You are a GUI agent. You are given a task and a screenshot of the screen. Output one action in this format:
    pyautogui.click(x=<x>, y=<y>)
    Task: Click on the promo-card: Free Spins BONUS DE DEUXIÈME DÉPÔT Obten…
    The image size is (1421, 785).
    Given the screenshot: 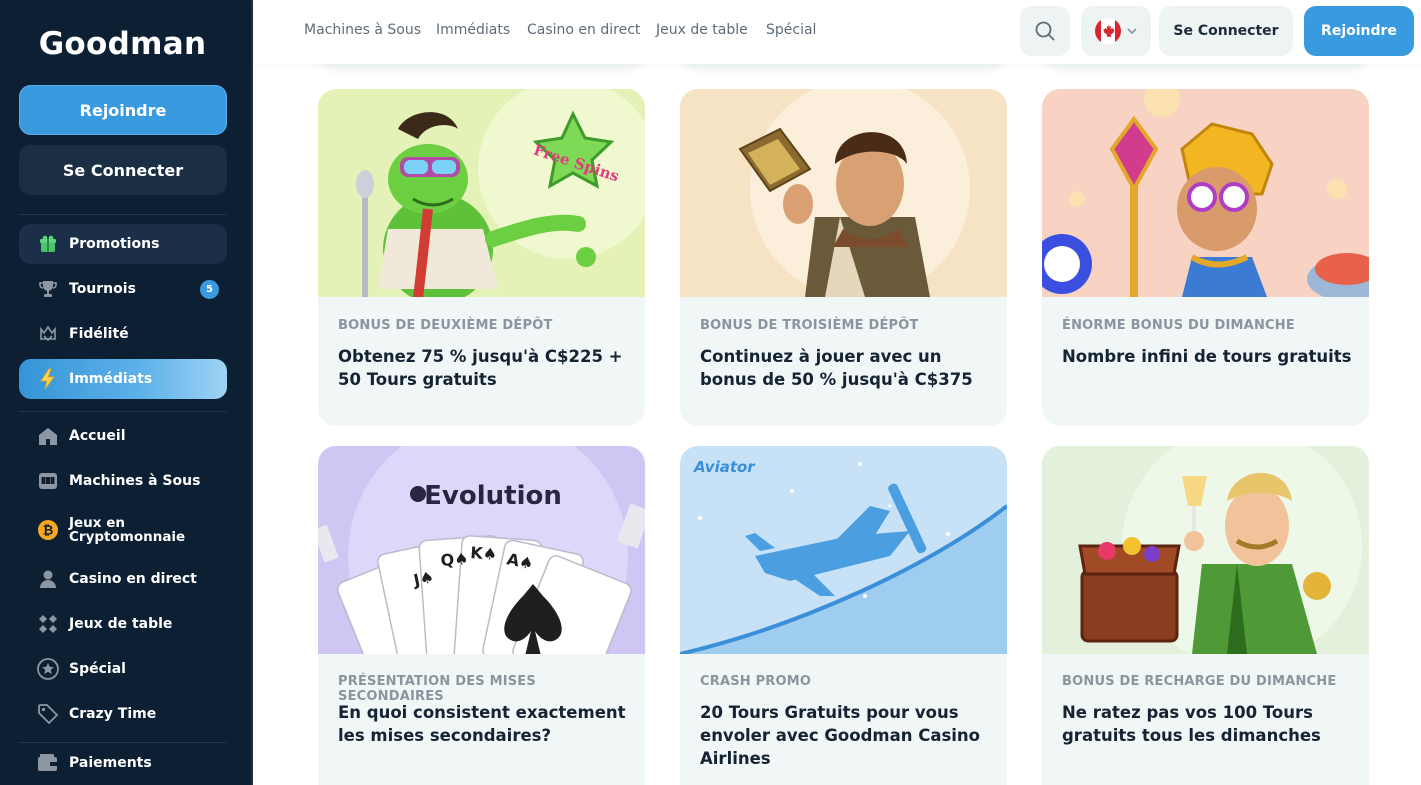 What is the action you would take?
    pyautogui.click(x=481, y=257)
    